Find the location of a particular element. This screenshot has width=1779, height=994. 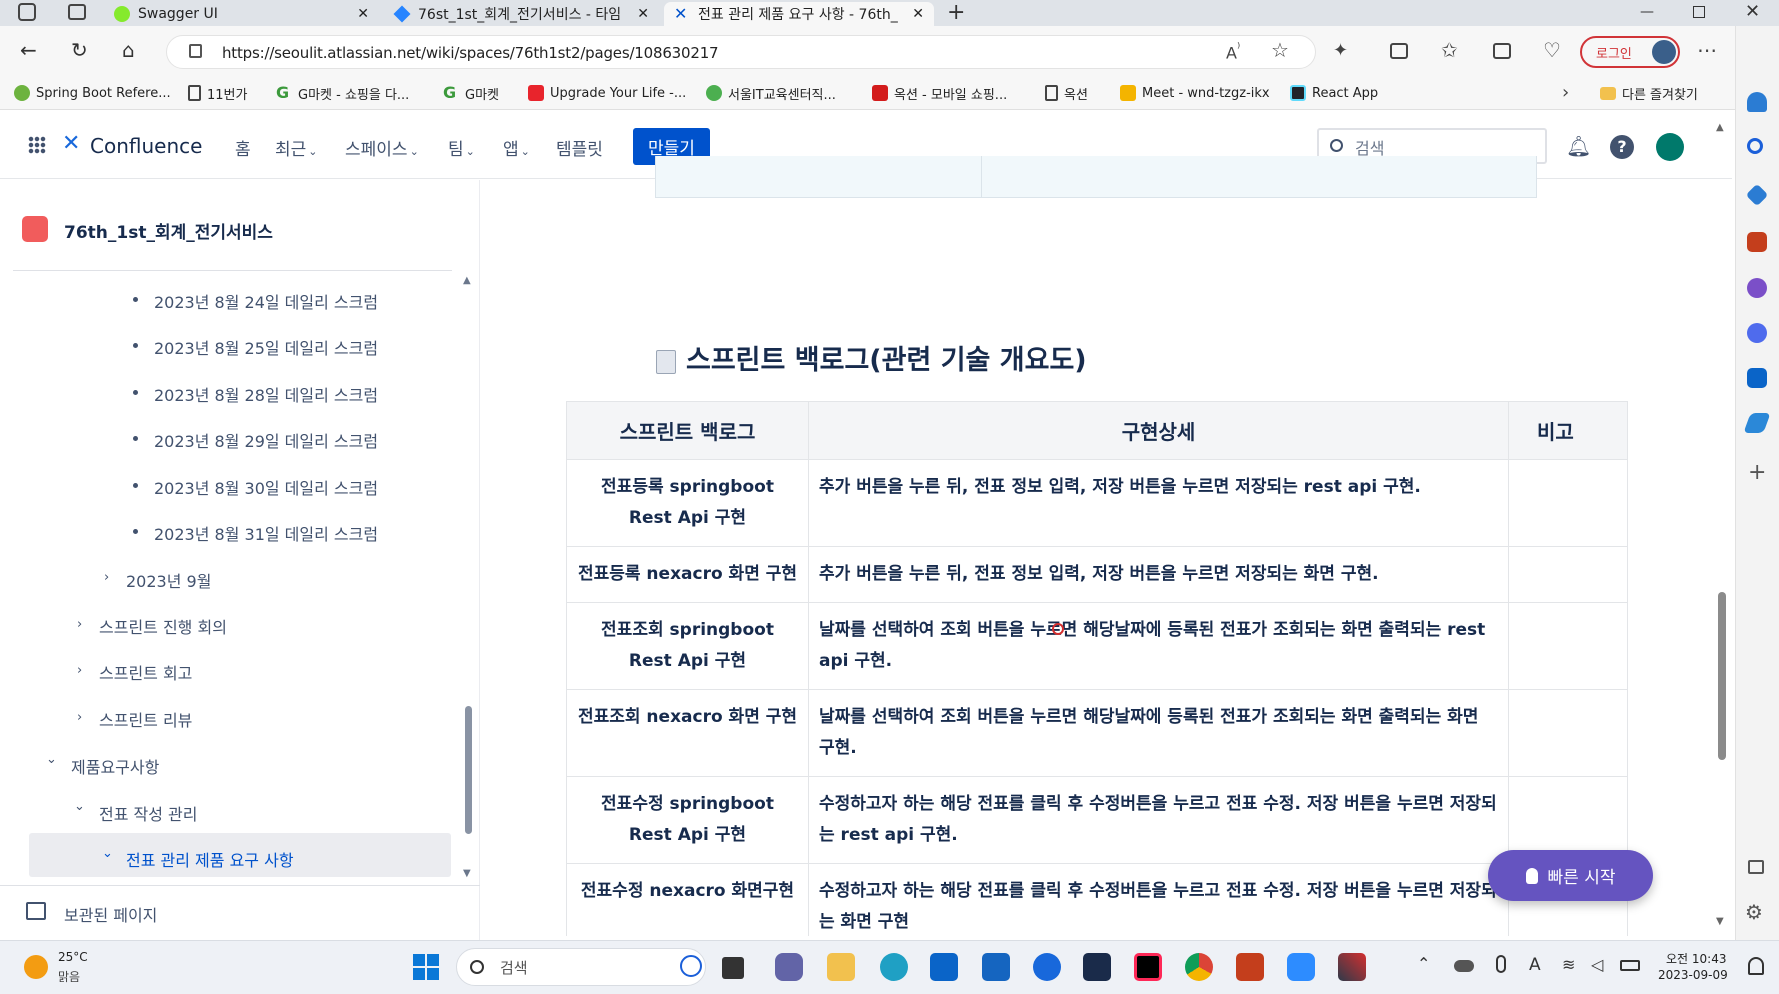

workspaces-icon is located at coordinates (27, 12).